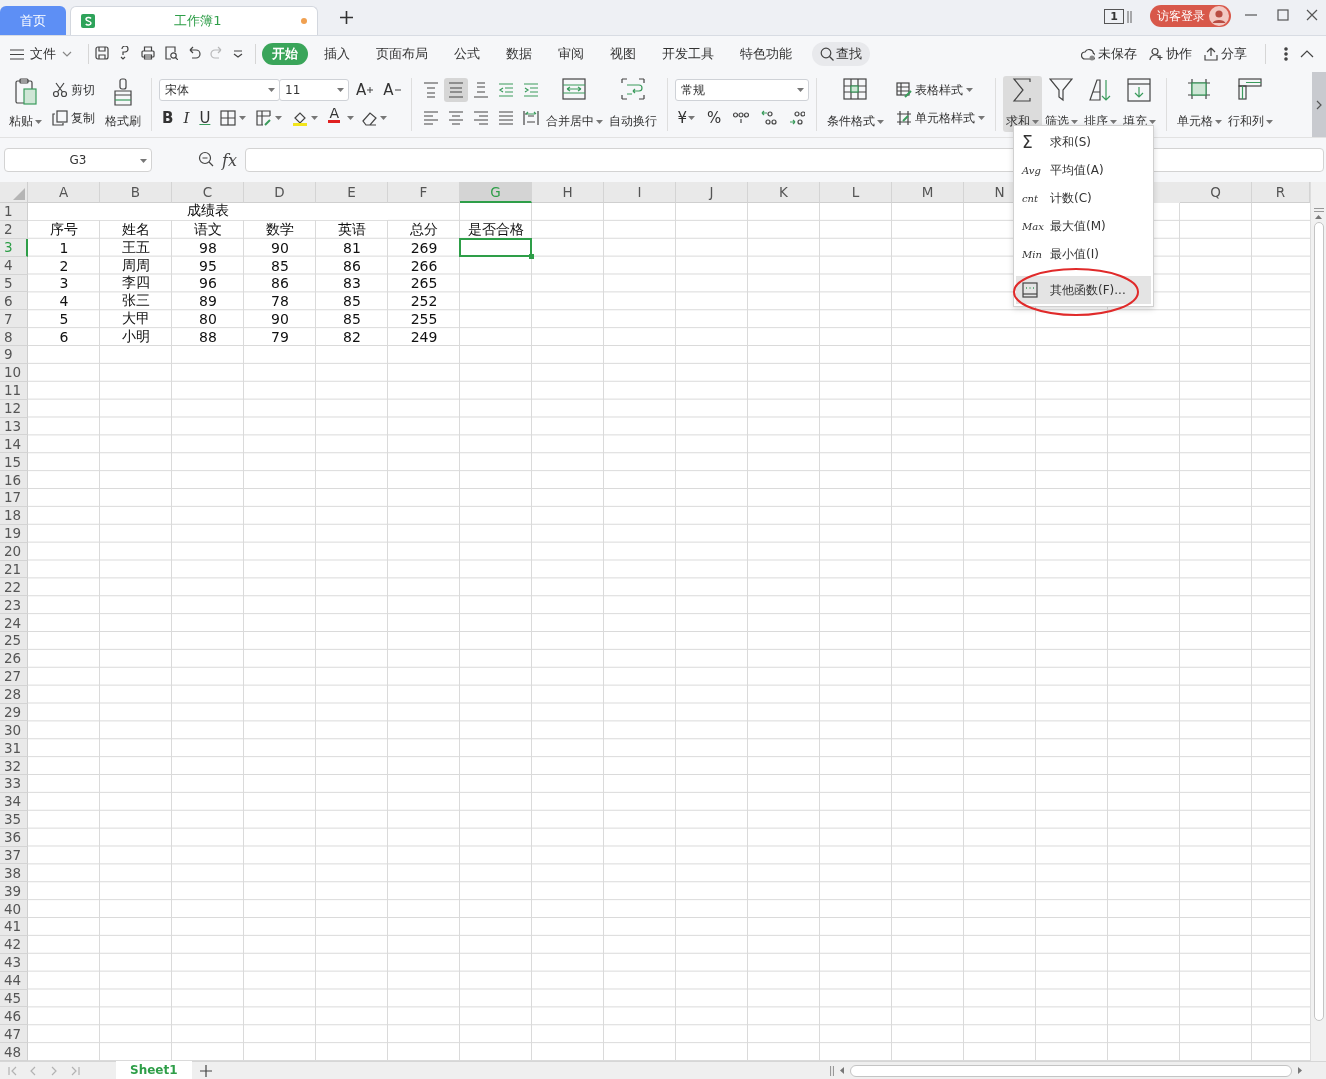 The width and height of the screenshot is (1326, 1079). What do you see at coordinates (14, 355) in the screenshot?
I see `row-header: 9` at bounding box center [14, 355].